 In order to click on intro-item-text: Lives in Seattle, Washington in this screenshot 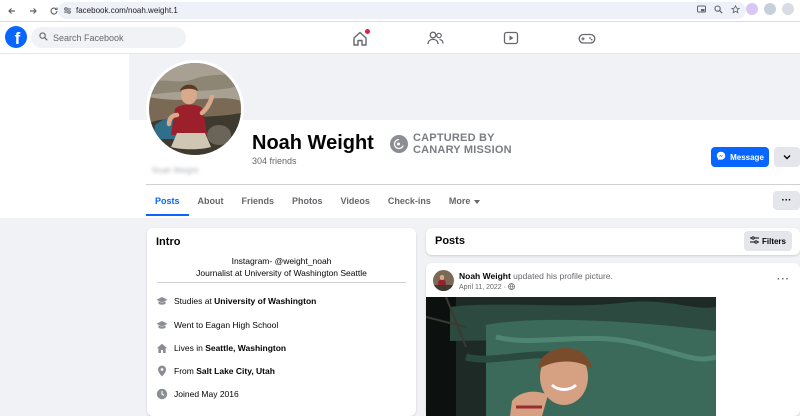, I will do `click(230, 348)`.